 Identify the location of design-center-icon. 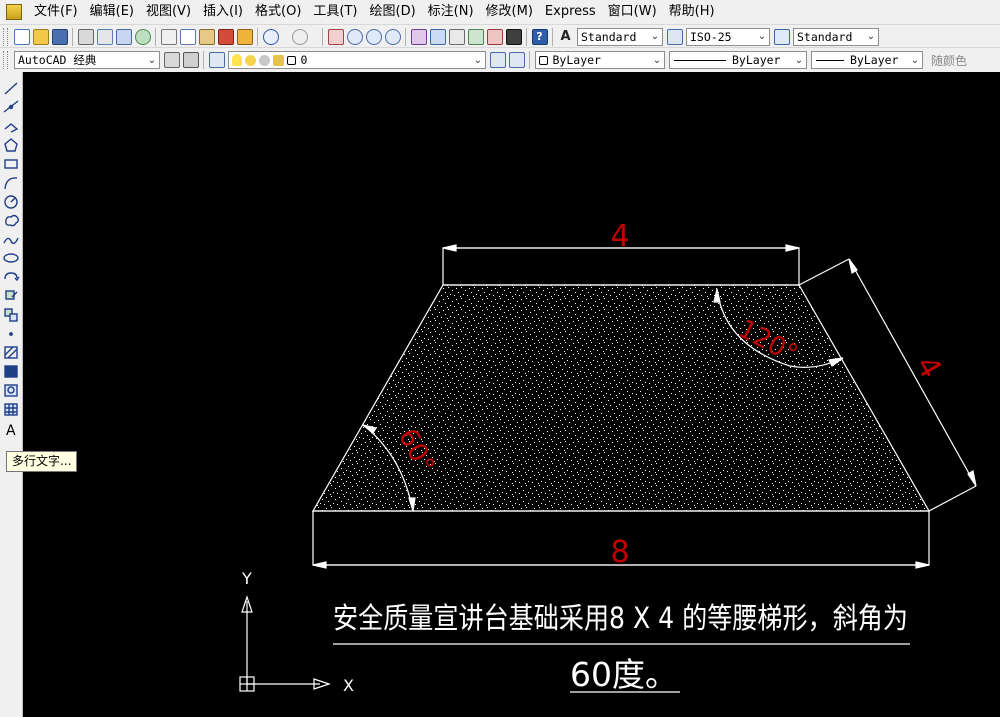
(437, 36).